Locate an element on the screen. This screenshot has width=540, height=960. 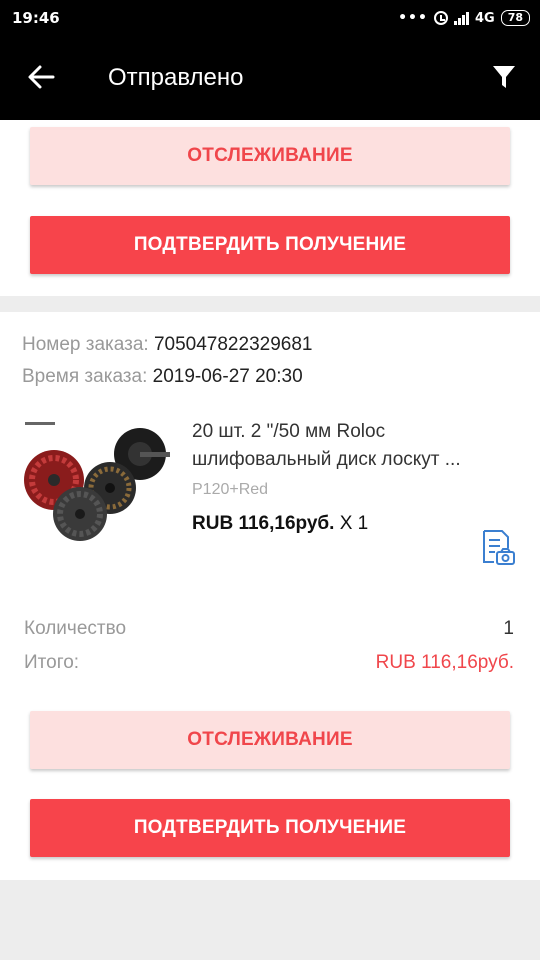
status-icons: ••• 4G 78 is located at coordinates (464, 18).